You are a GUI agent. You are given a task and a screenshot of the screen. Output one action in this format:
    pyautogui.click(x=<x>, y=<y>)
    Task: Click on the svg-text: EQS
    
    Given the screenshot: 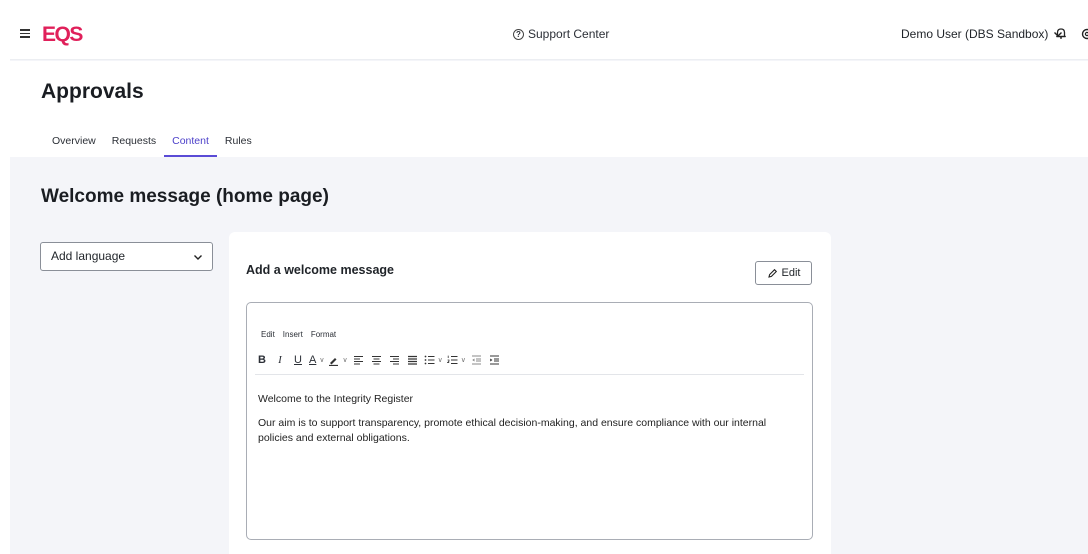 What is the action you would take?
    pyautogui.click(x=62, y=34)
    